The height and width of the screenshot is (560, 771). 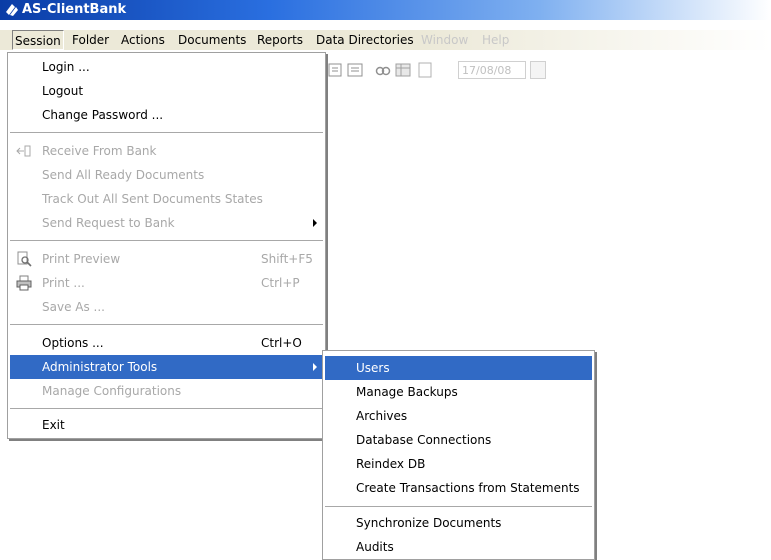 What do you see at coordinates (365, 40) in the screenshot?
I see `menu-data-directories: Data Directories` at bounding box center [365, 40].